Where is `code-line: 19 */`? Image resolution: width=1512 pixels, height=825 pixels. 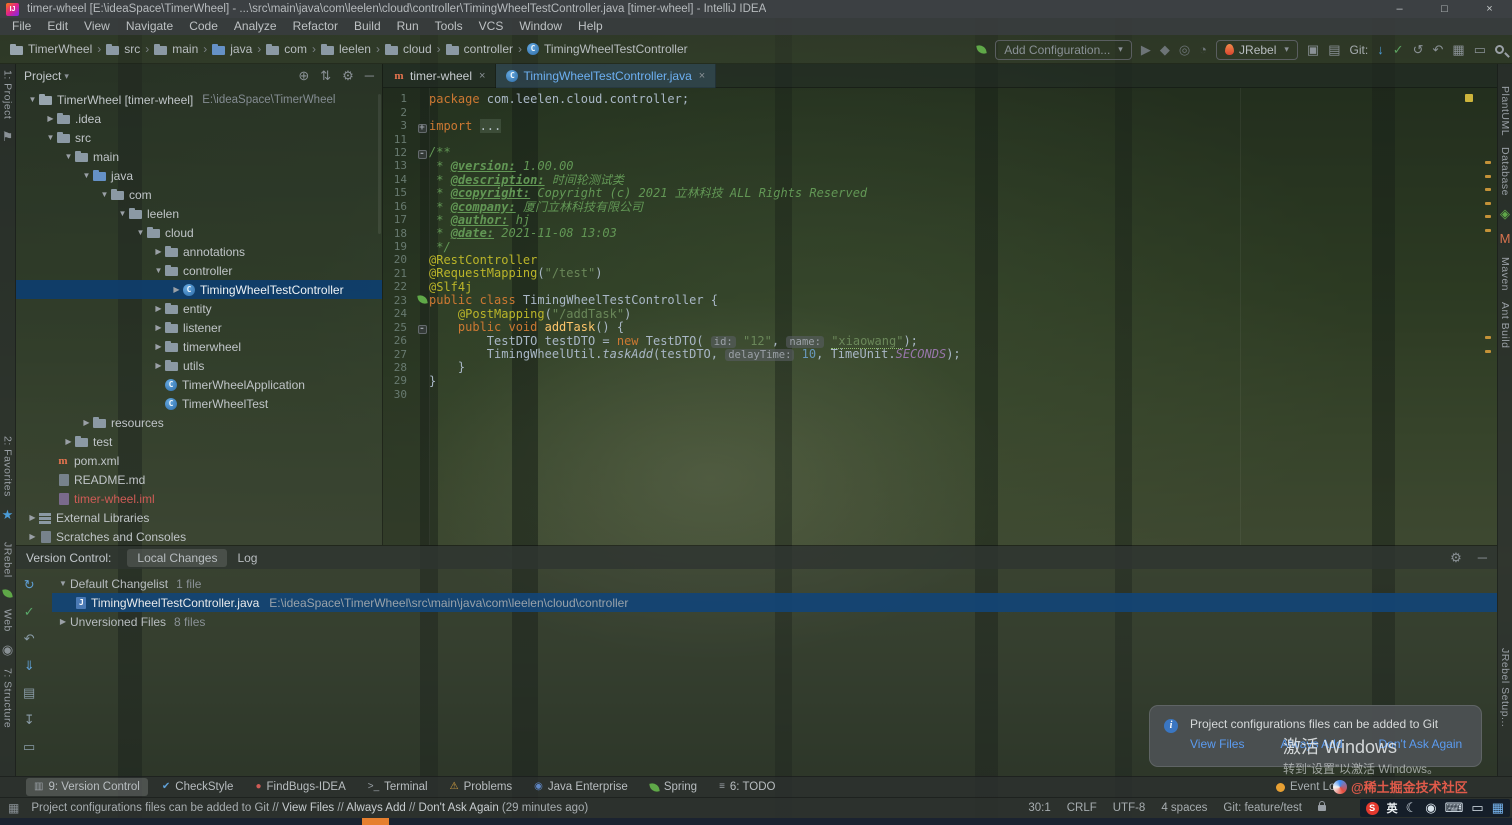 code-line: 19 */ is located at coordinates (940, 247).